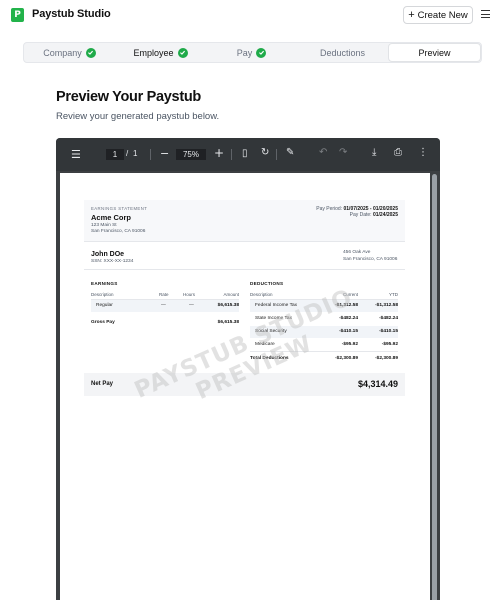 This screenshot has height=600, width=502. Describe the element at coordinates (346, 358) in the screenshot. I see `total-deductions-current: -$2,300.89` at that location.